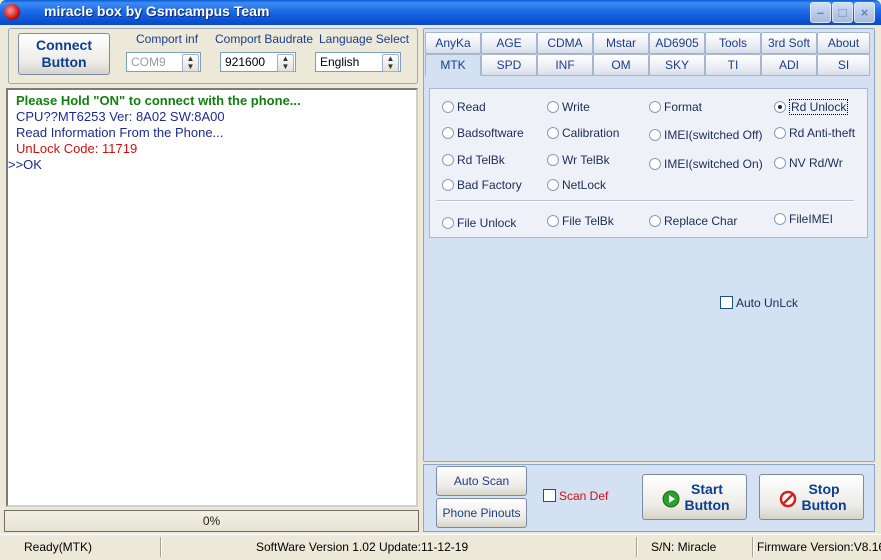 The height and width of the screenshot is (560, 881). I want to click on option-badsoftware: Badsoftware, so click(483, 134).